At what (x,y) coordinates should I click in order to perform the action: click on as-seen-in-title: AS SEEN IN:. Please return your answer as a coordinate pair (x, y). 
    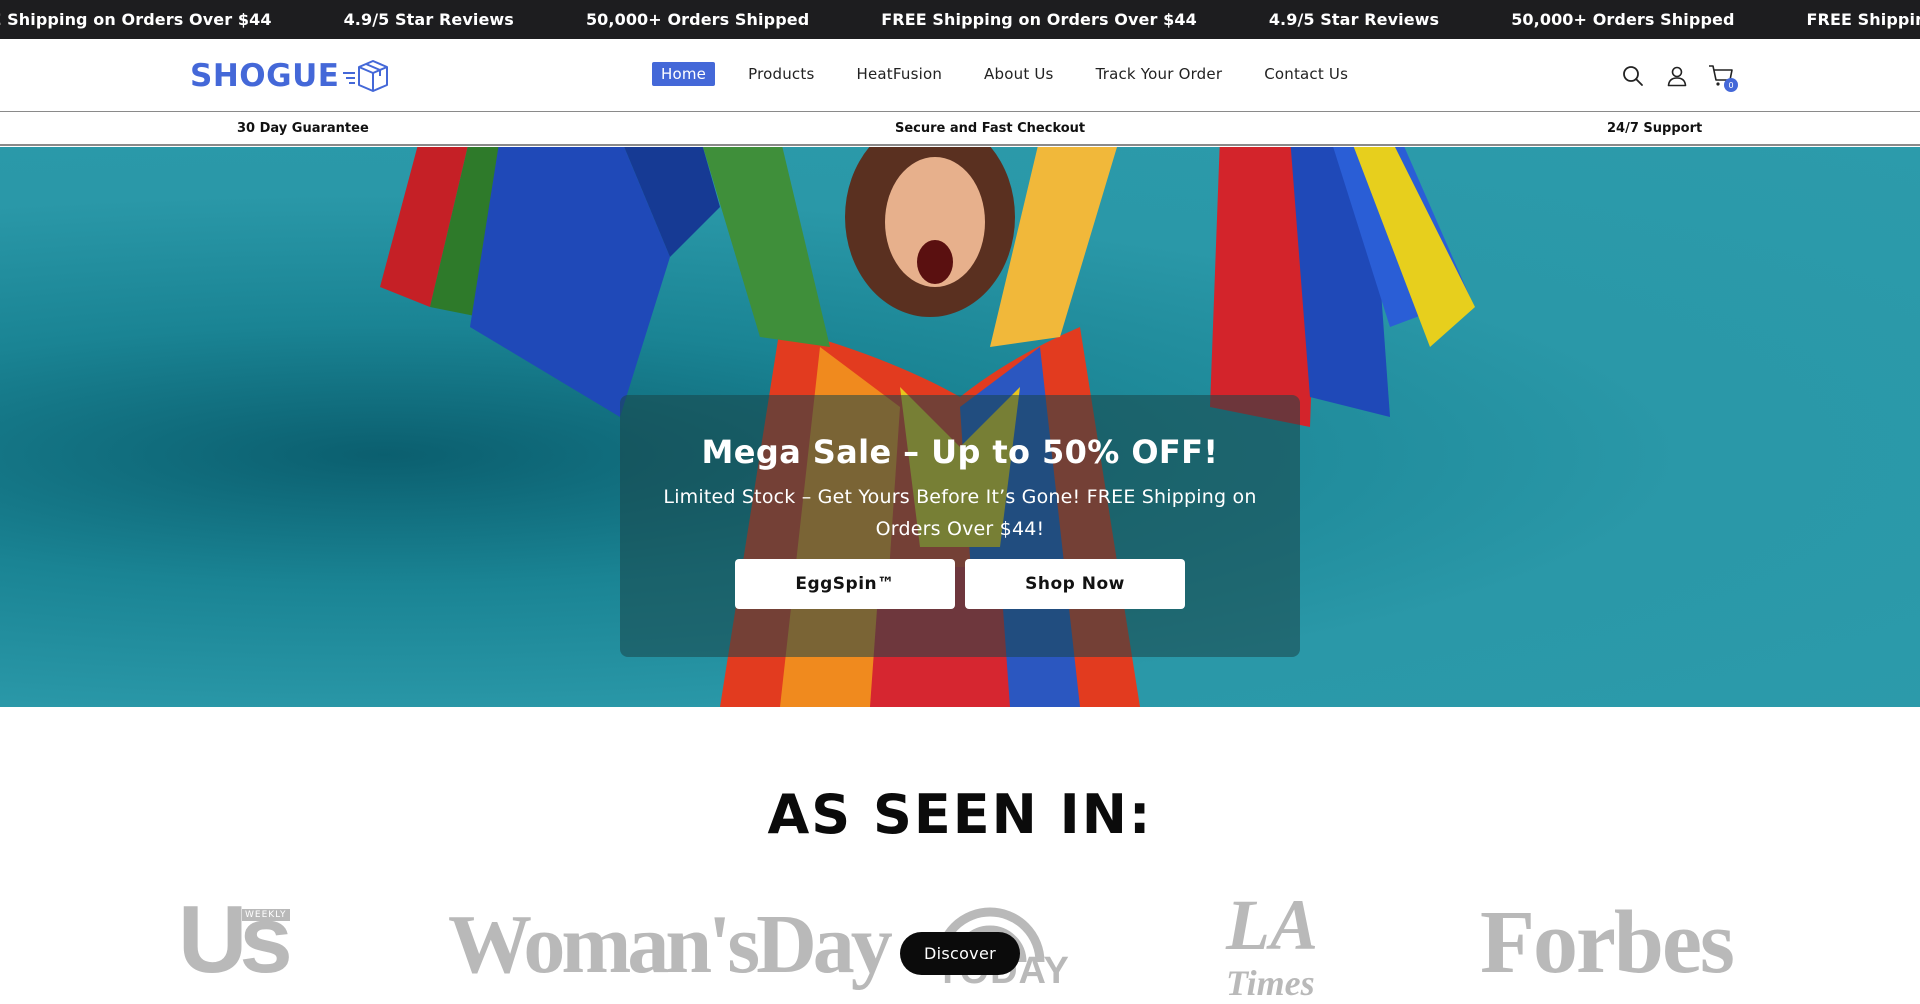
    Looking at the image, I should click on (960, 814).